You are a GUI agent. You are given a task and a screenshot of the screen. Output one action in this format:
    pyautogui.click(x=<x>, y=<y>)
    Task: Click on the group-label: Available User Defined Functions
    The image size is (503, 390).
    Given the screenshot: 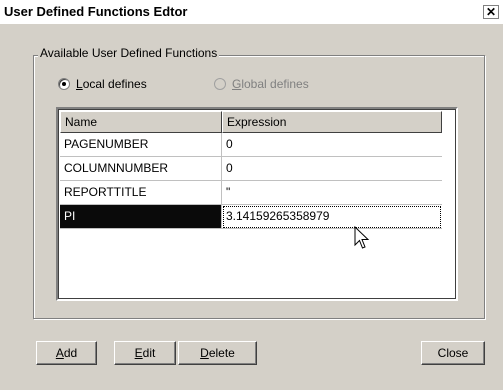 What is the action you would take?
    pyautogui.click(x=129, y=53)
    